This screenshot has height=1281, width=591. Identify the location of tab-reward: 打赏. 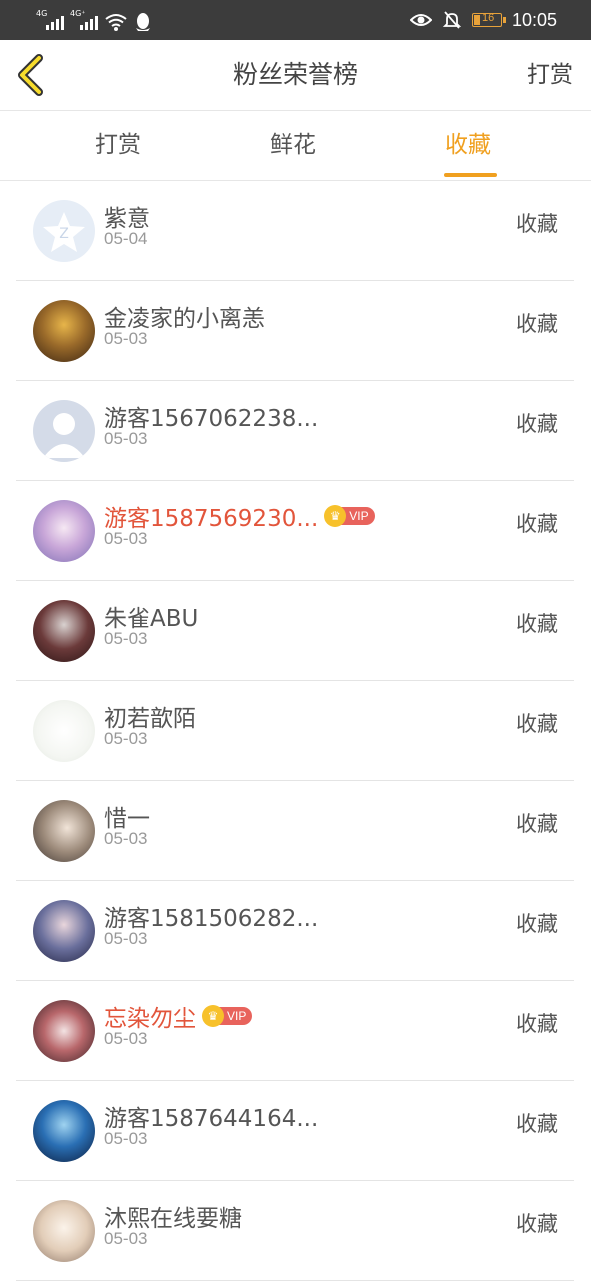
(118, 145).